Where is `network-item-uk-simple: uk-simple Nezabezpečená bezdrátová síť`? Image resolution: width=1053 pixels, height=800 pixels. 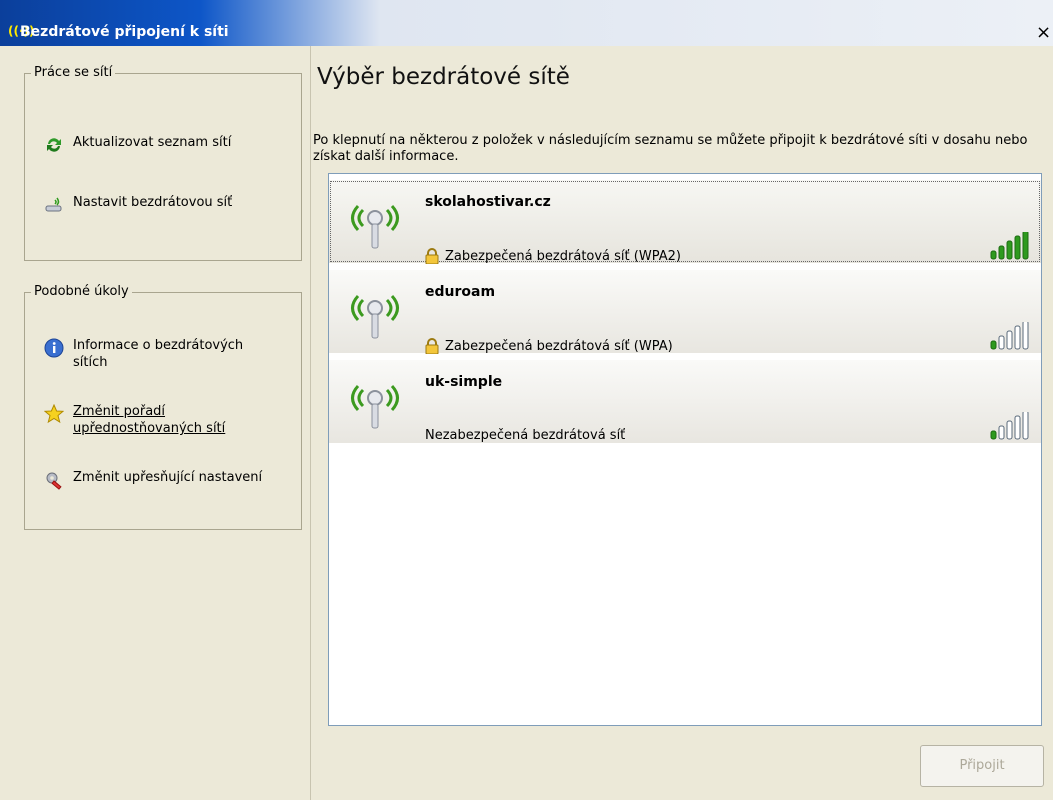 network-item-uk-simple: uk-simple Nezabezpečená bezdrátová síť is located at coordinates (685, 401).